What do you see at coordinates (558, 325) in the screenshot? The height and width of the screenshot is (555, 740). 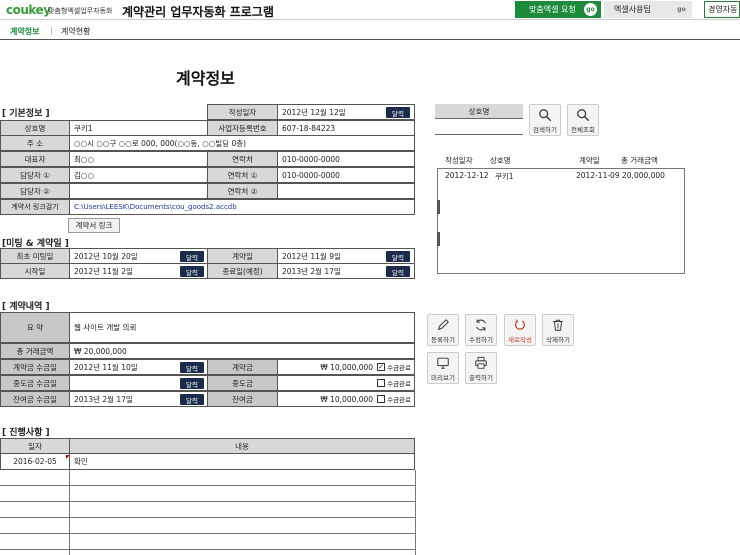 I see `trash-icon` at bounding box center [558, 325].